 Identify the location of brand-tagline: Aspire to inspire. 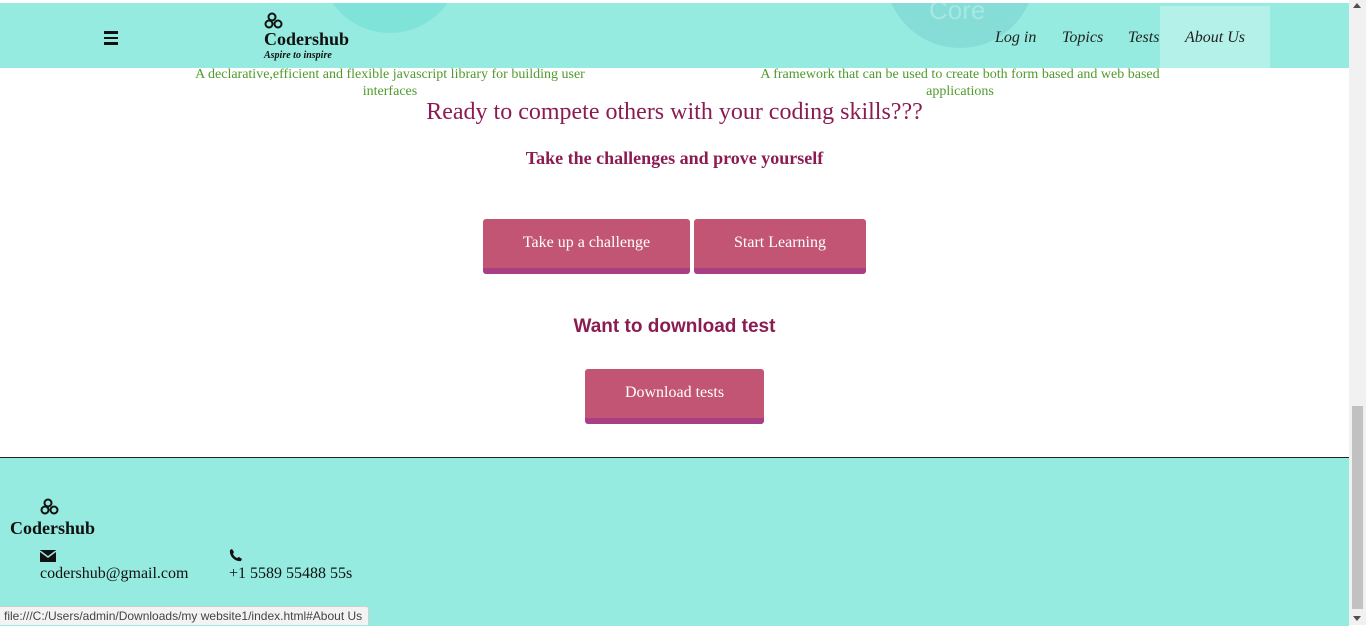
(298, 55).